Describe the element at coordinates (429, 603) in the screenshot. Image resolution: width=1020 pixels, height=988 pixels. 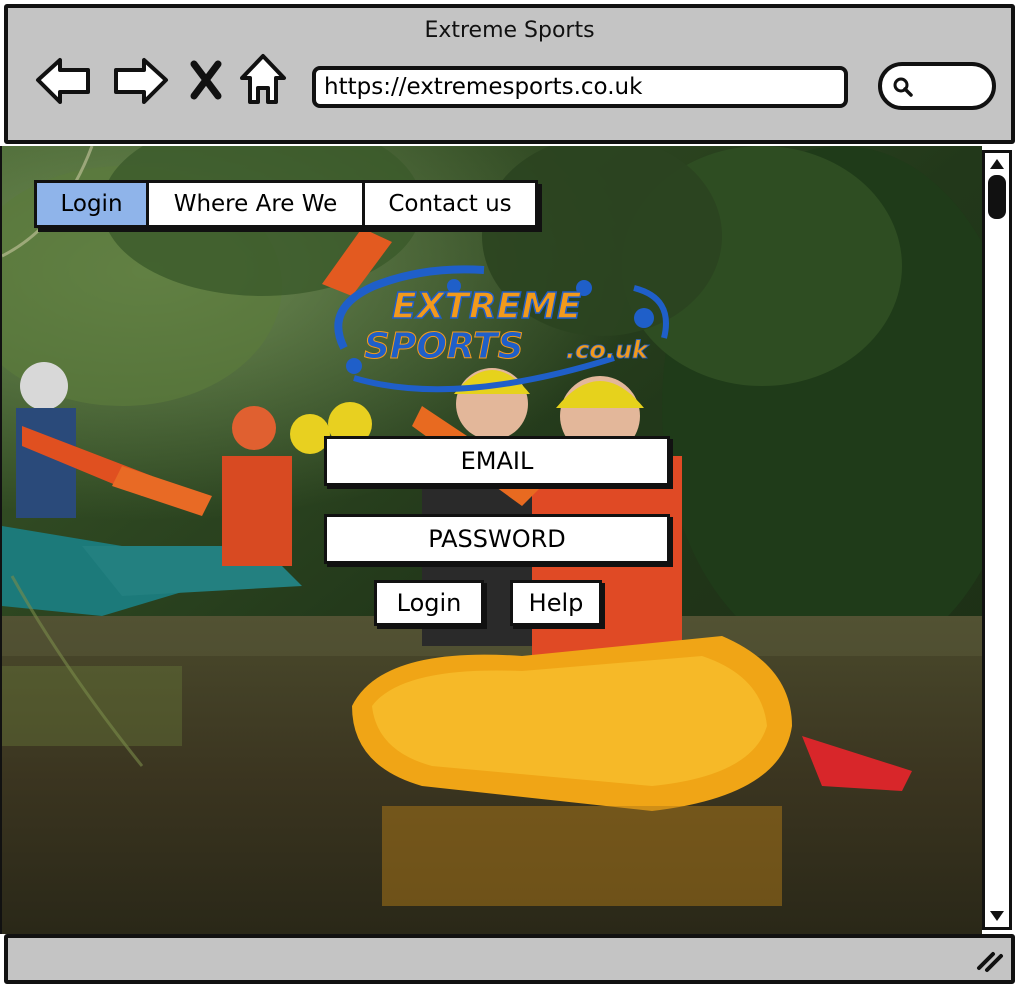
I see `login-button: Login` at that location.